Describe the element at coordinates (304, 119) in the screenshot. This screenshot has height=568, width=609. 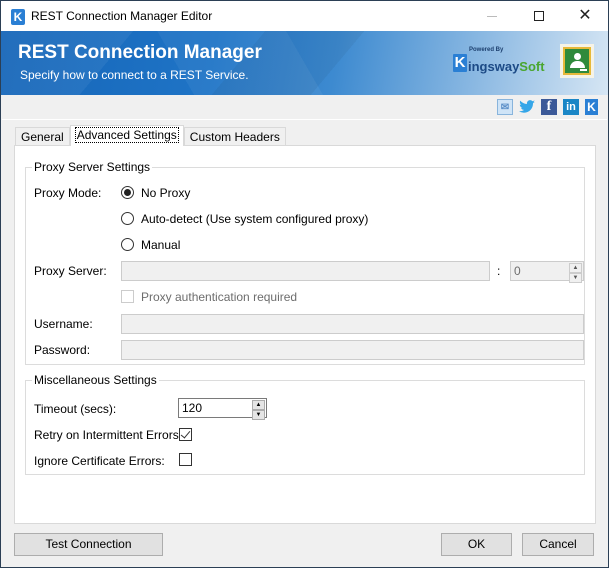
I see `header-divider` at that location.